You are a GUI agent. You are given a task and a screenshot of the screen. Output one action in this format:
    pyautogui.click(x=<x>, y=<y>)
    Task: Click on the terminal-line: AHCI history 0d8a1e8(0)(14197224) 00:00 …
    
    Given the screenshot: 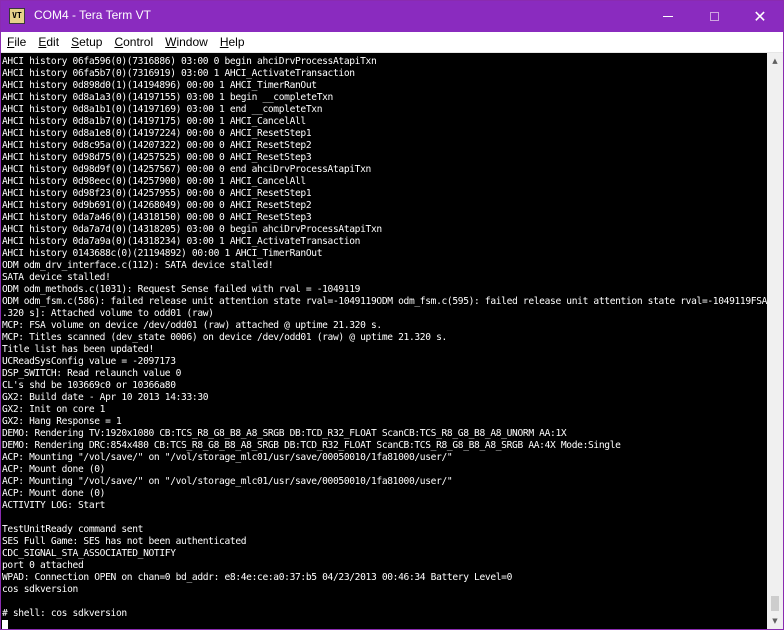 What is the action you would take?
    pyautogui.click(x=157, y=133)
    